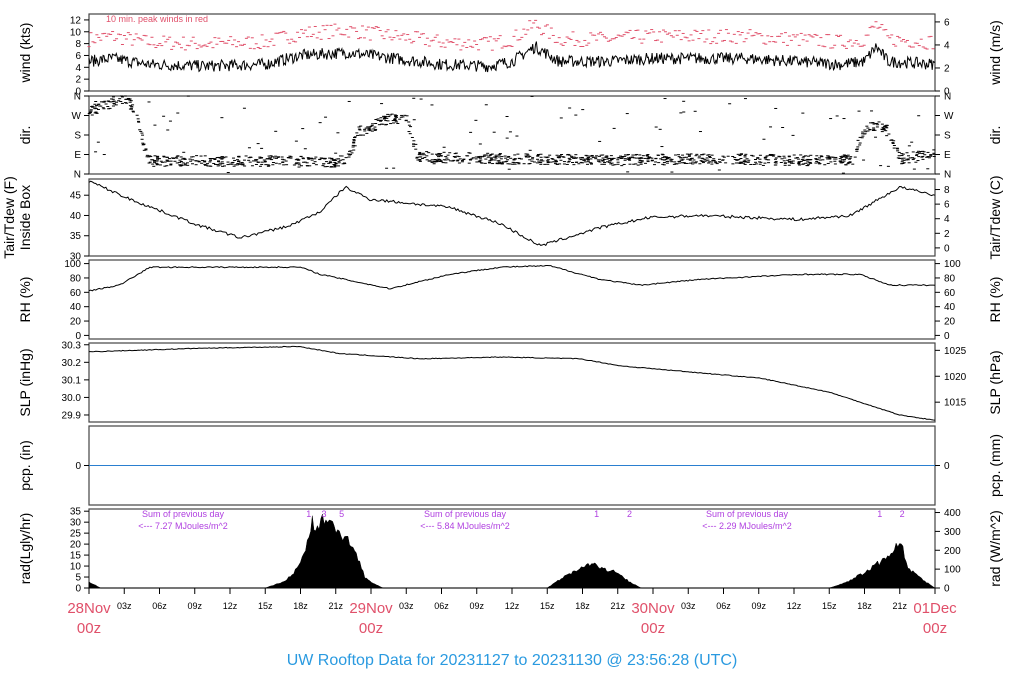 This screenshot has height=700, width=1024. What do you see at coordinates (76, 293) in the screenshot?
I see `ytick-label-rh: 60` at bounding box center [76, 293].